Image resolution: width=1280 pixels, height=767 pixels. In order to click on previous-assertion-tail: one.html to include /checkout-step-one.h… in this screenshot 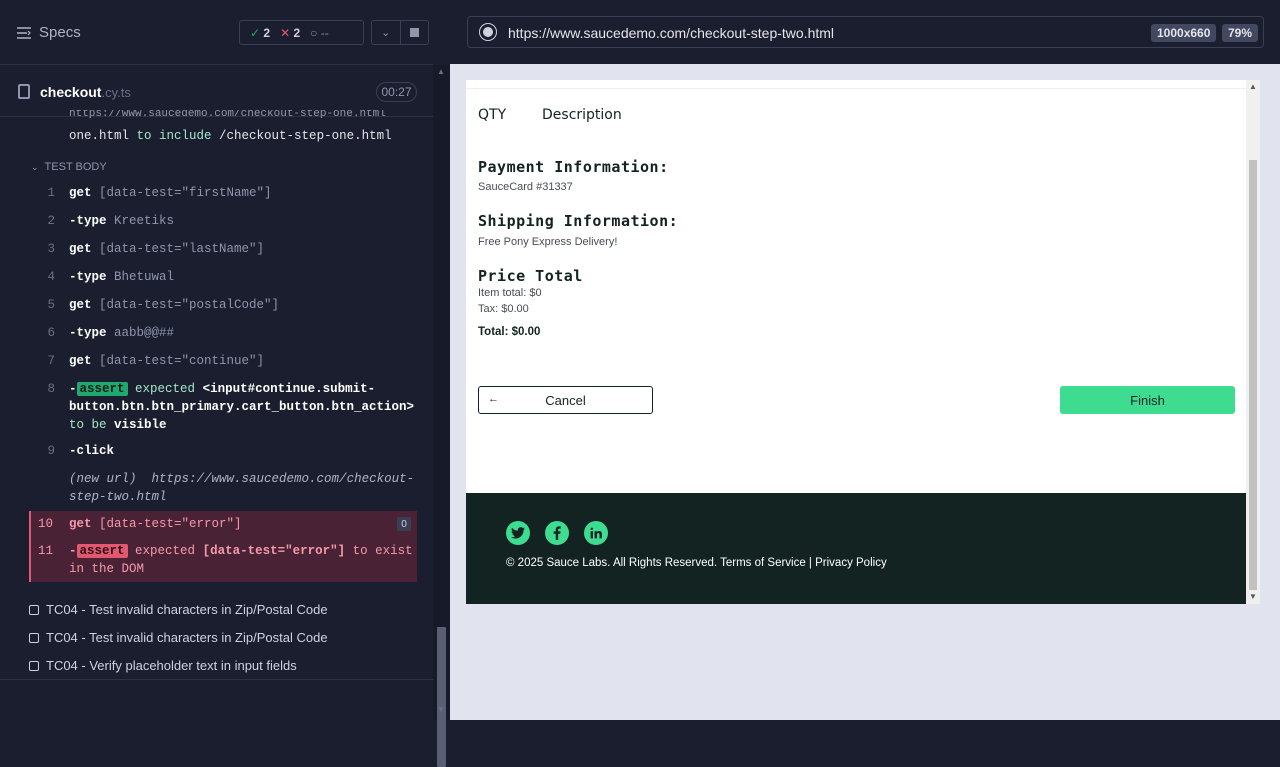, I will do `click(230, 136)`.